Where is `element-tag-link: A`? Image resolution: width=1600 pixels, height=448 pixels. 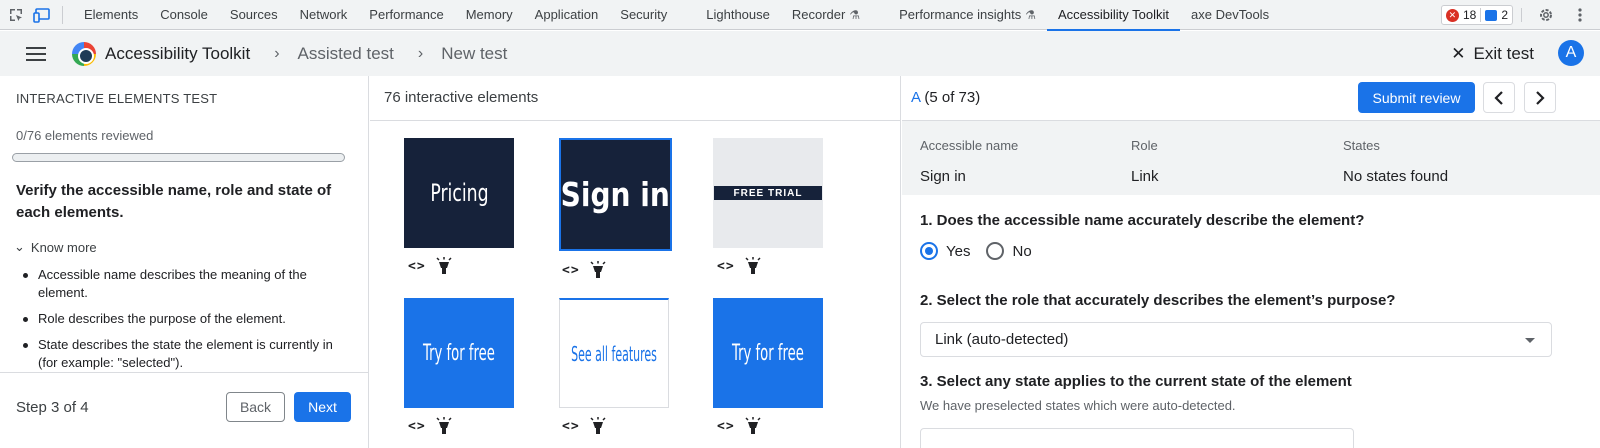
element-tag-link: A is located at coordinates (915, 97).